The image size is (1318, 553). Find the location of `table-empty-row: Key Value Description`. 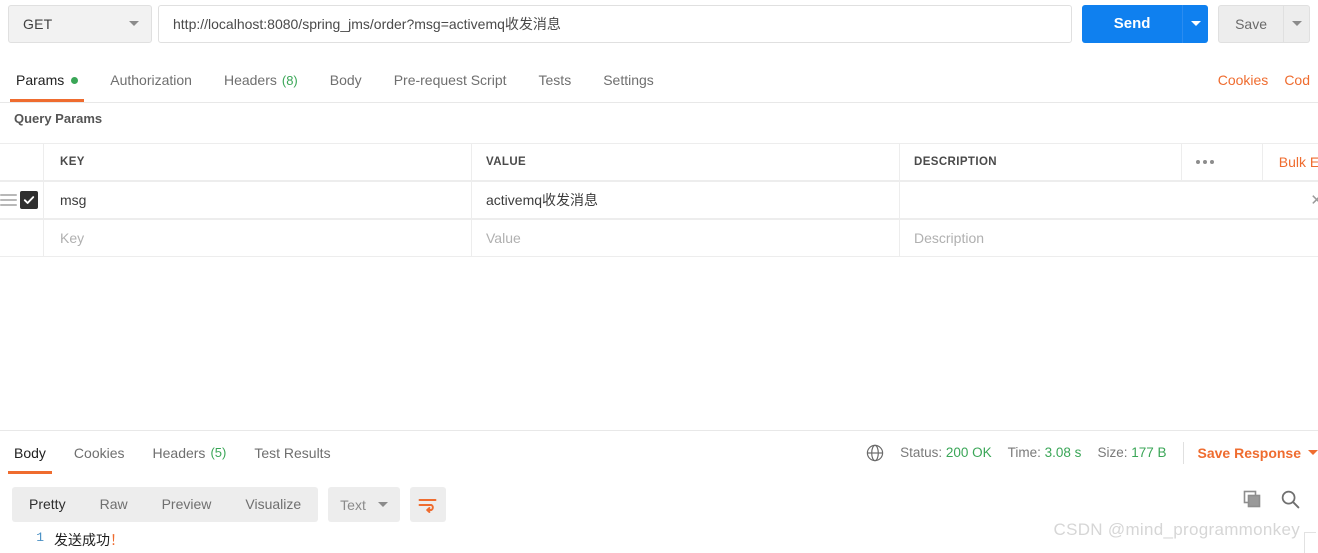

table-empty-row: Key Value Description is located at coordinates (659, 238).